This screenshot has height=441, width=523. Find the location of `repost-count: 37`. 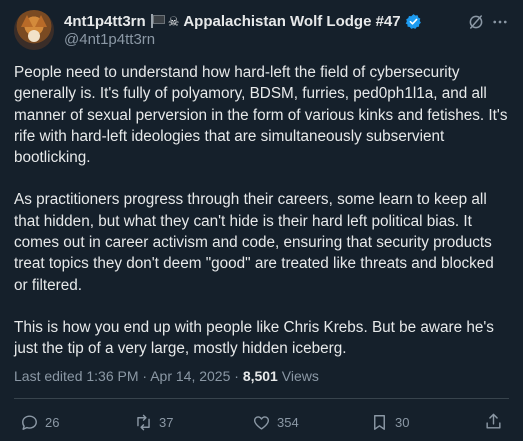

repost-count: 37 is located at coordinates (166, 422).